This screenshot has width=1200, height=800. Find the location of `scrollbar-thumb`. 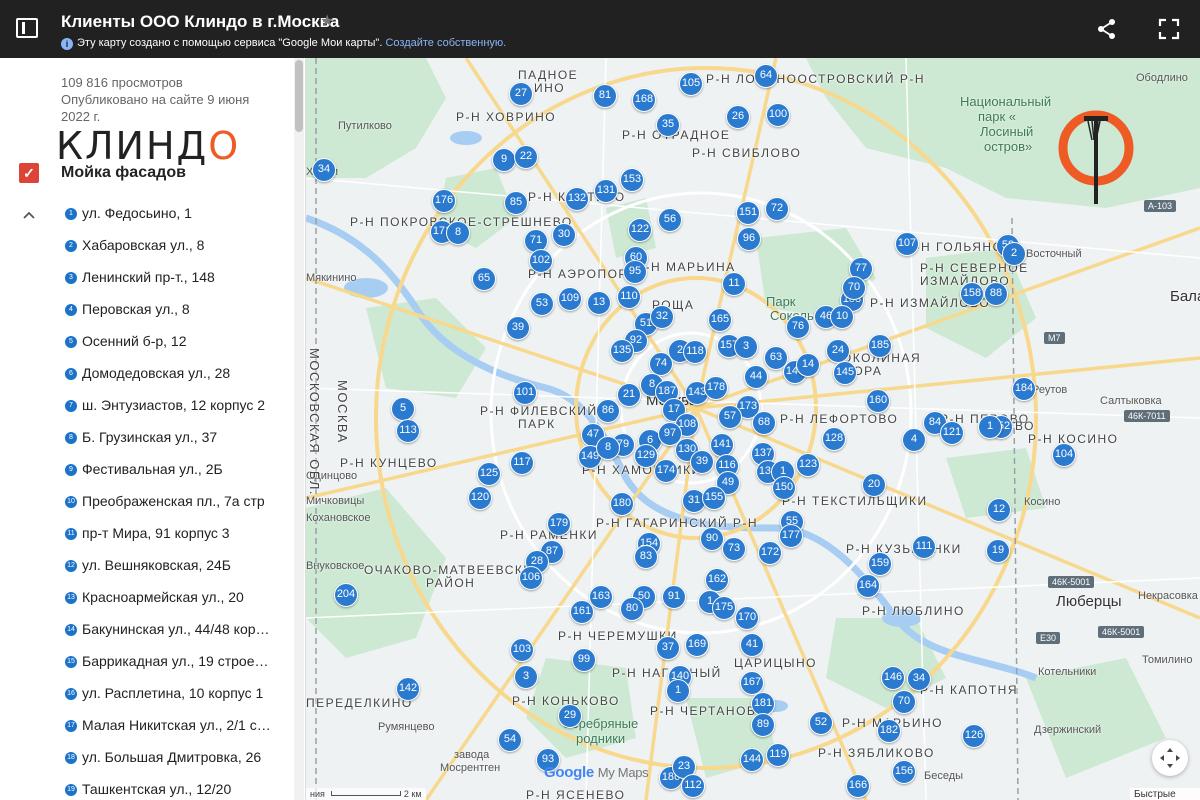

scrollbar-thumb is located at coordinates (299, 96).